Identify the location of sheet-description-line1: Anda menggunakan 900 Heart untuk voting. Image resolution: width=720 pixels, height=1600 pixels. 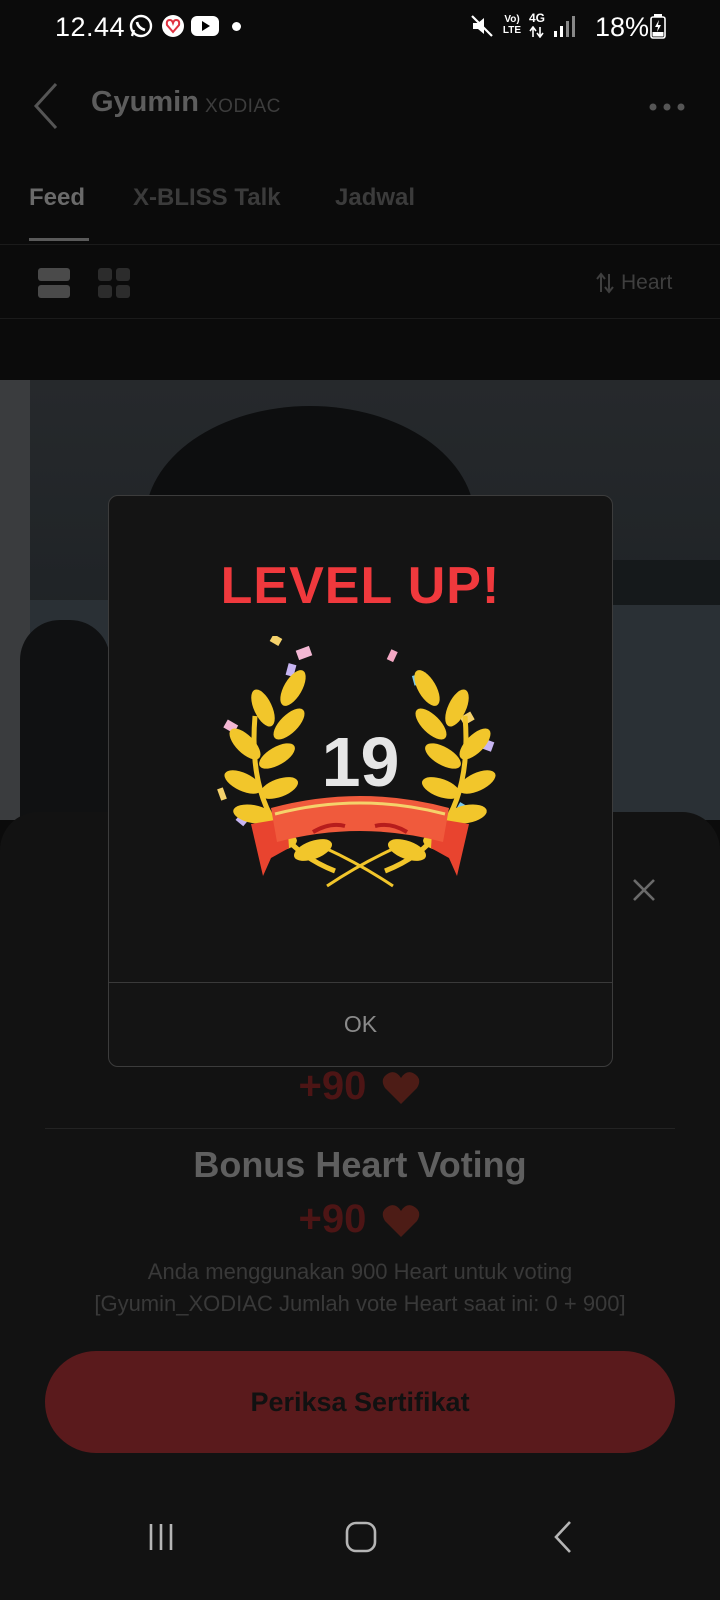
(360, 1271).